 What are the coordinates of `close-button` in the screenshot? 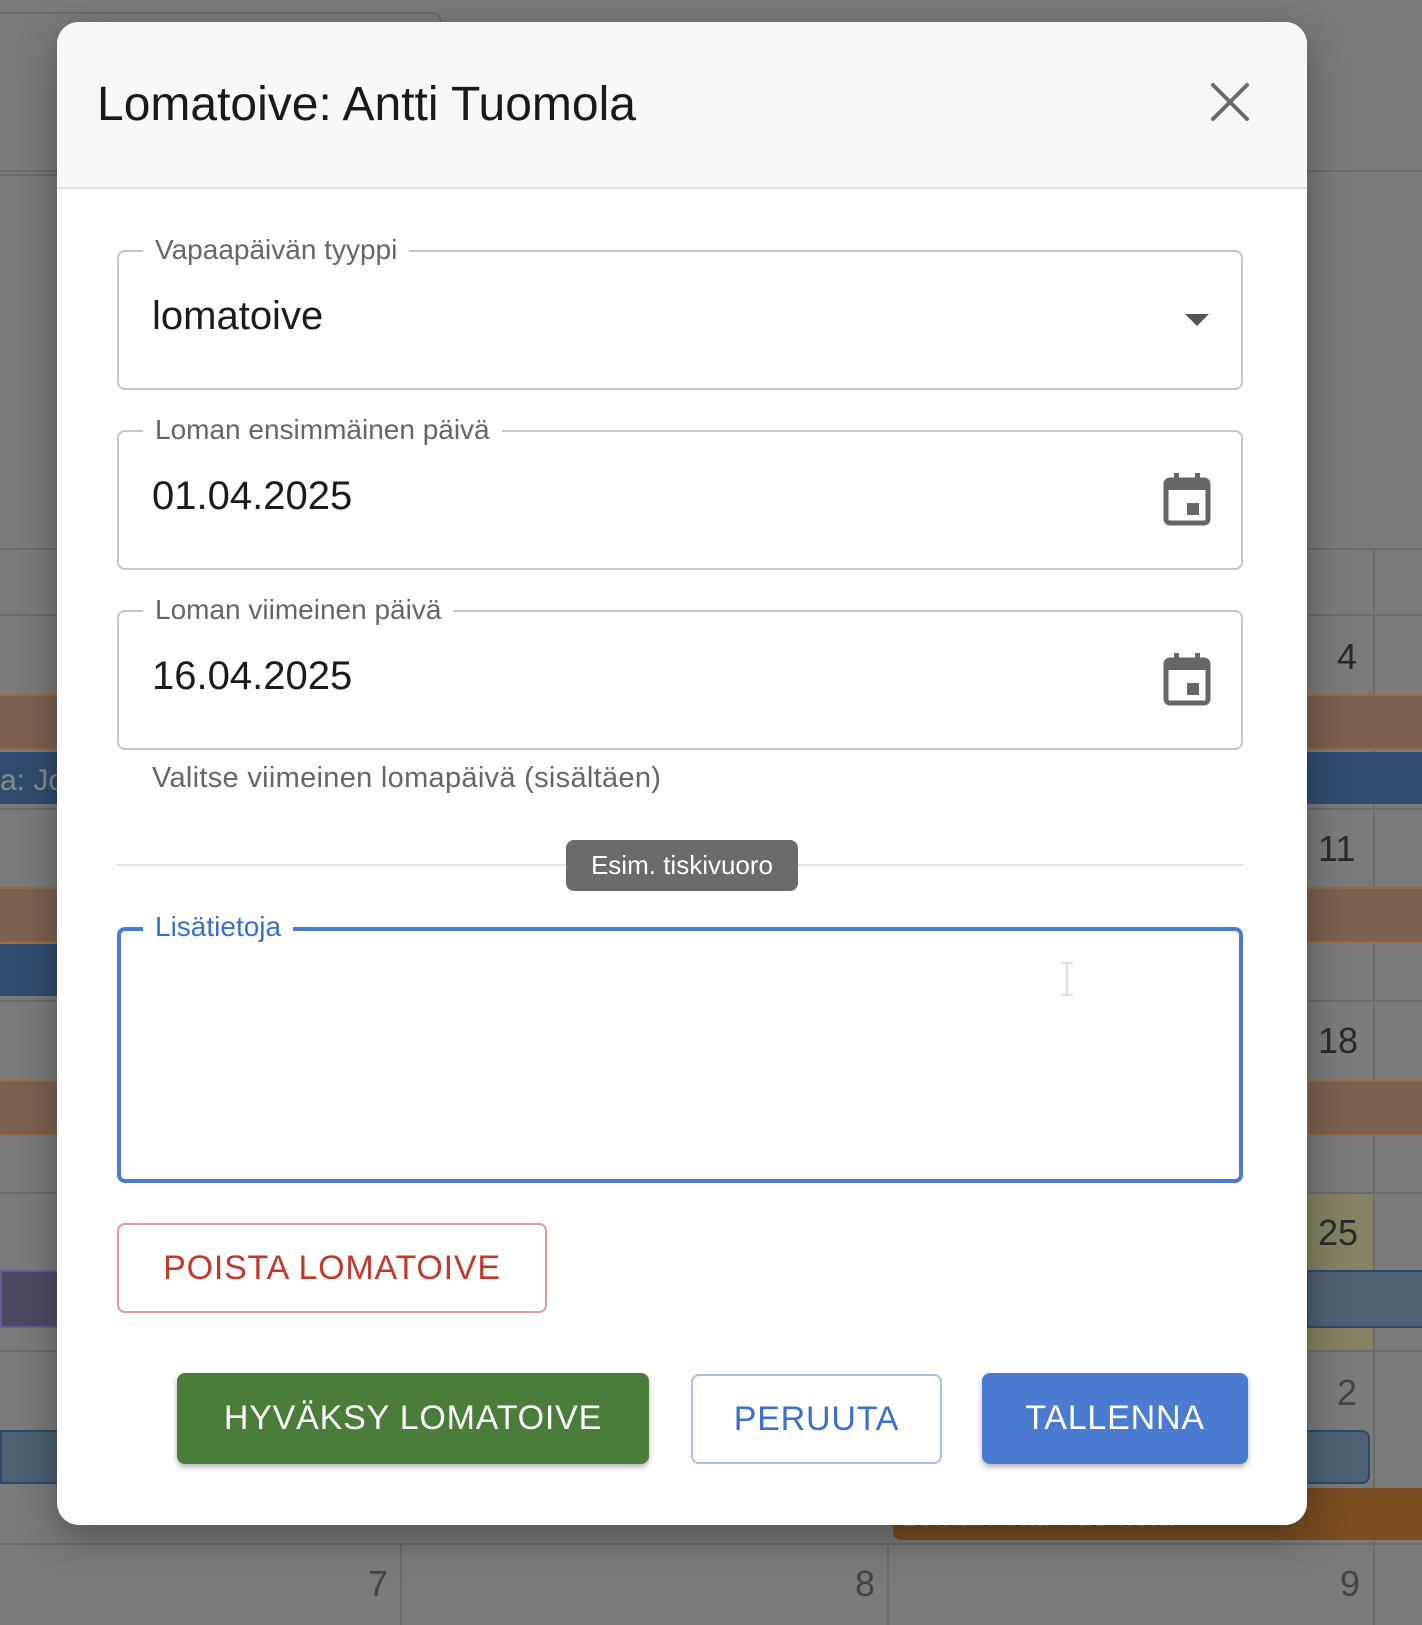 It's located at (1230, 102).